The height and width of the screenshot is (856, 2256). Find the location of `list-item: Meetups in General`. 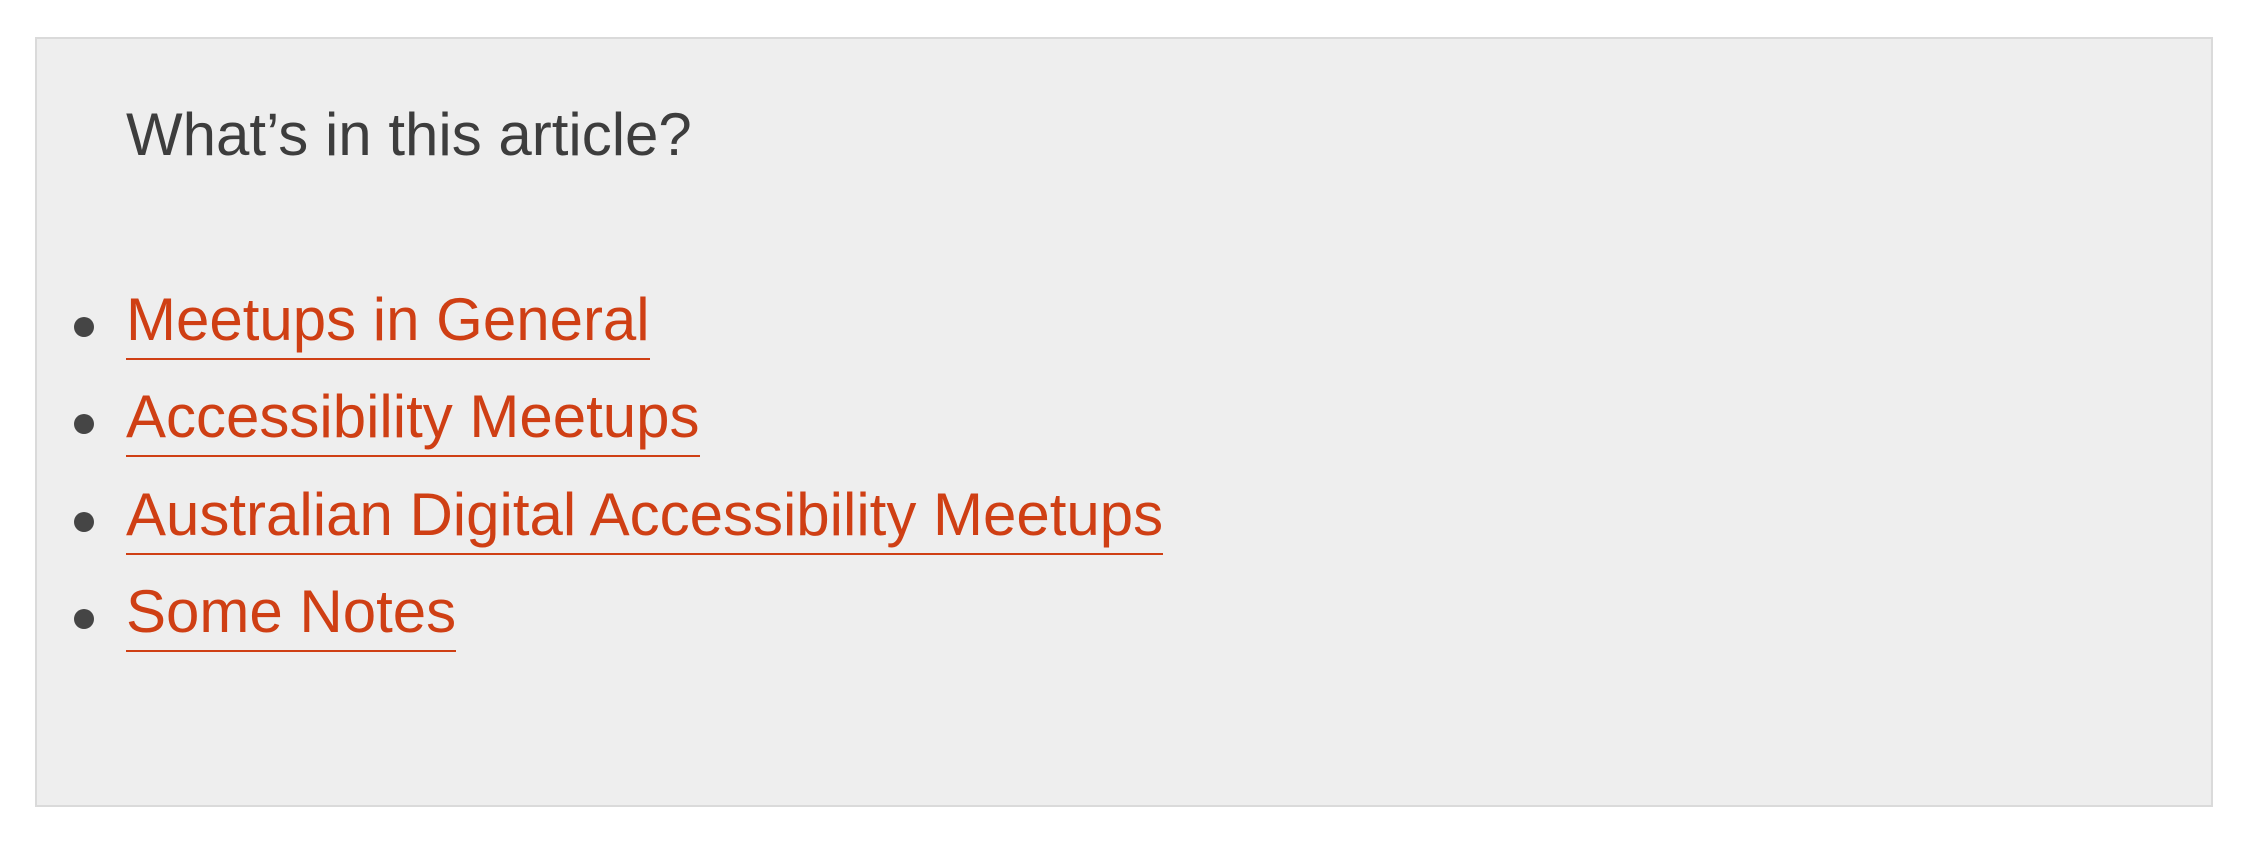

list-item: Meetups in General is located at coordinates (618, 338).